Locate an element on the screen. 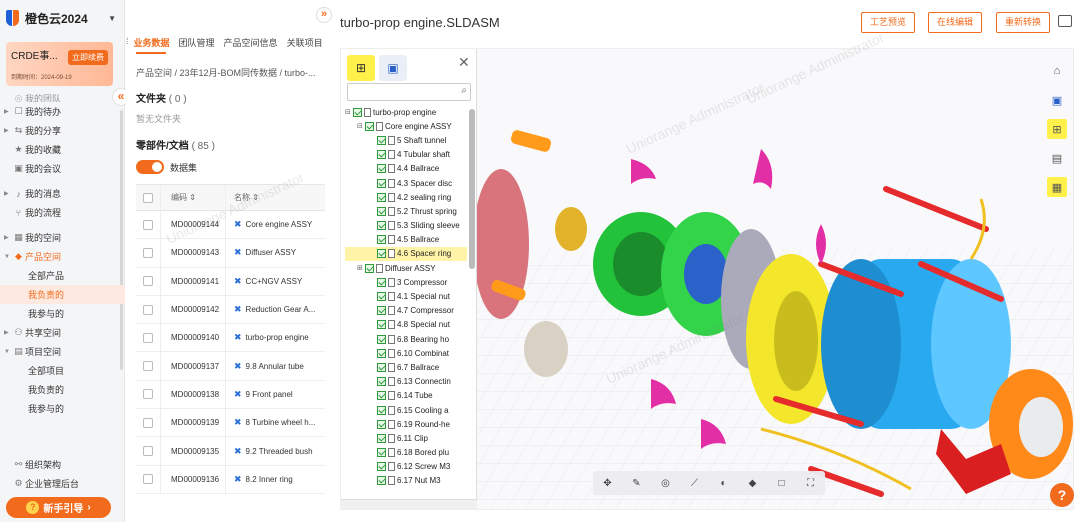 The width and height of the screenshot is (1075, 522). table-row: MD00009141 ✖ CC+NGV ASSY is located at coordinates (230, 281).